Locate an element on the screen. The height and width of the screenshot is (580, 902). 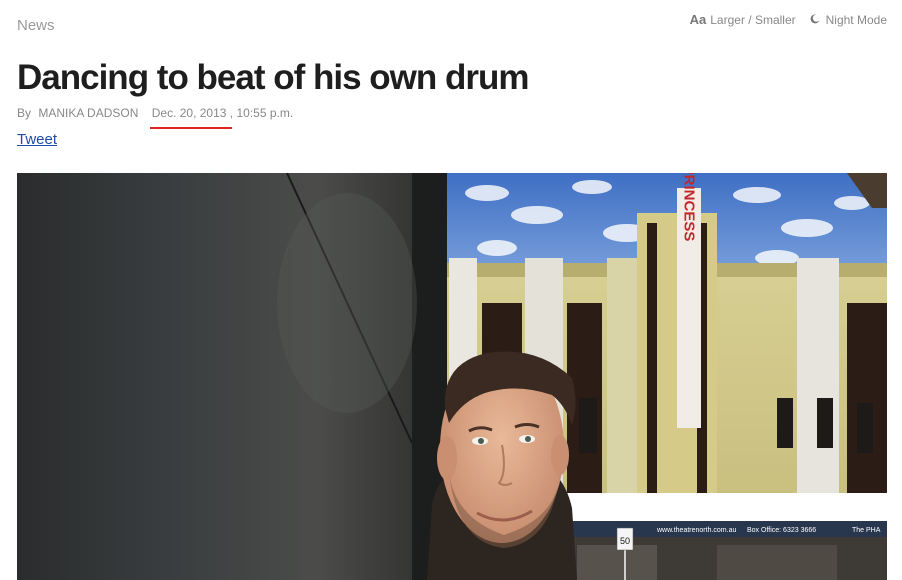
night-mode-toggle: Night Mode is located at coordinates (856, 20).